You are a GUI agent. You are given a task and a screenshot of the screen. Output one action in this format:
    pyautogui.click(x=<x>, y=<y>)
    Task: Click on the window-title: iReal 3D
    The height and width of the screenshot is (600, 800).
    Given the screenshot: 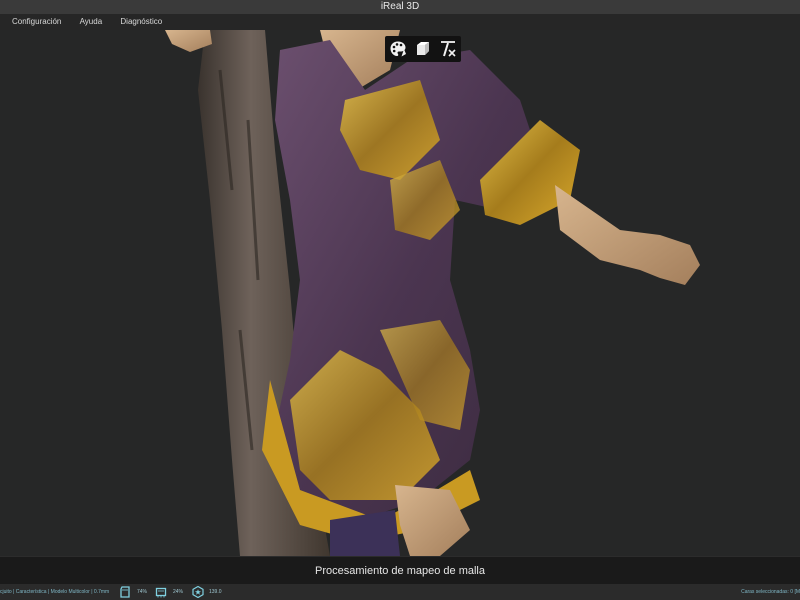 What is the action you would take?
    pyautogui.click(x=400, y=6)
    